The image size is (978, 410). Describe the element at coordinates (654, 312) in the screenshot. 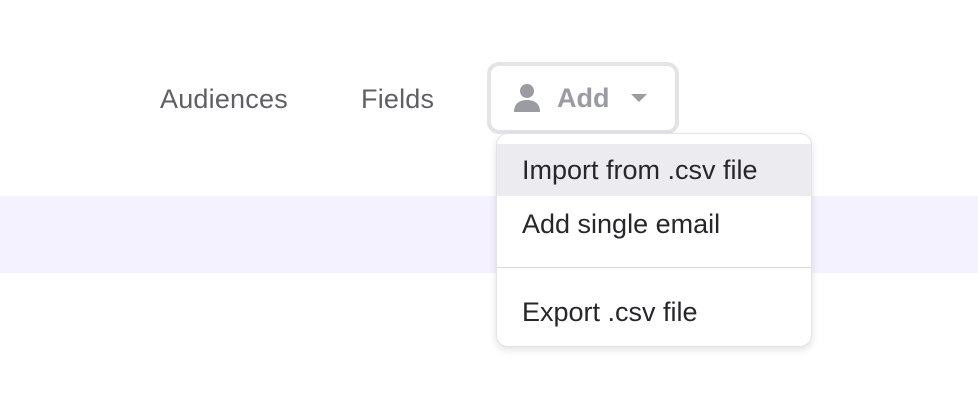

I see `menu-item-export-csv: Export .csv file` at that location.